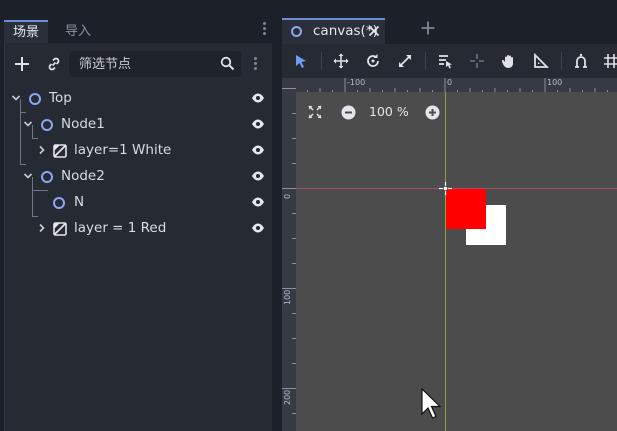 Image resolution: width=617 pixels, height=431 pixels. I want to click on tree-item-label: layer=1 White, so click(123, 150).